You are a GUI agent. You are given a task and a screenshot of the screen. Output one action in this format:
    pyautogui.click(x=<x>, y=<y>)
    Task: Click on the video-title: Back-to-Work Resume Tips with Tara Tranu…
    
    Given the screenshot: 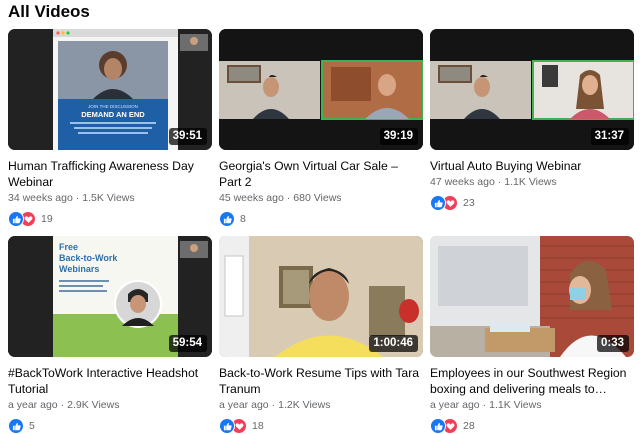 What is the action you would take?
    pyautogui.click(x=321, y=381)
    